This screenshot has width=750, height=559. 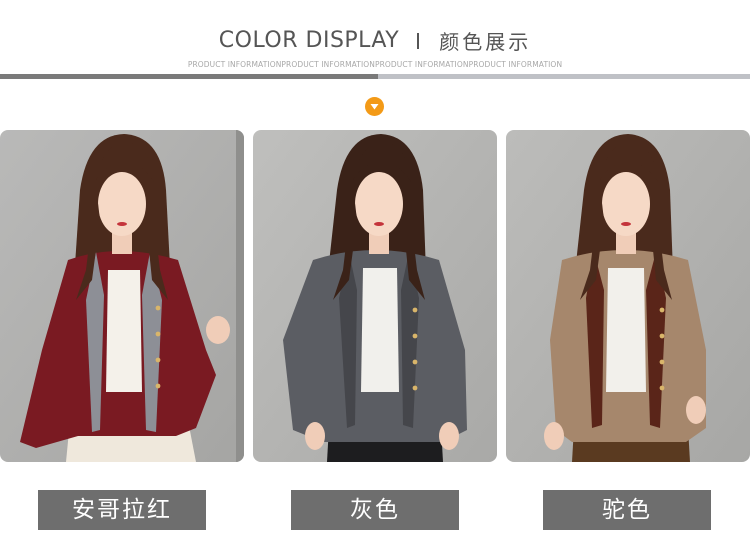 What do you see at coordinates (189, 76) in the screenshot?
I see `divider-dark` at bounding box center [189, 76].